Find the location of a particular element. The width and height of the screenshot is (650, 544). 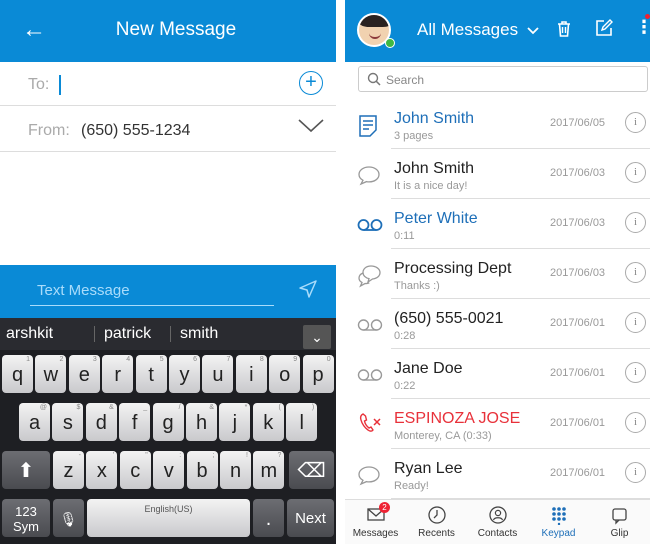

from-field-row: From: (650) 555-1234 is located at coordinates (168, 129).